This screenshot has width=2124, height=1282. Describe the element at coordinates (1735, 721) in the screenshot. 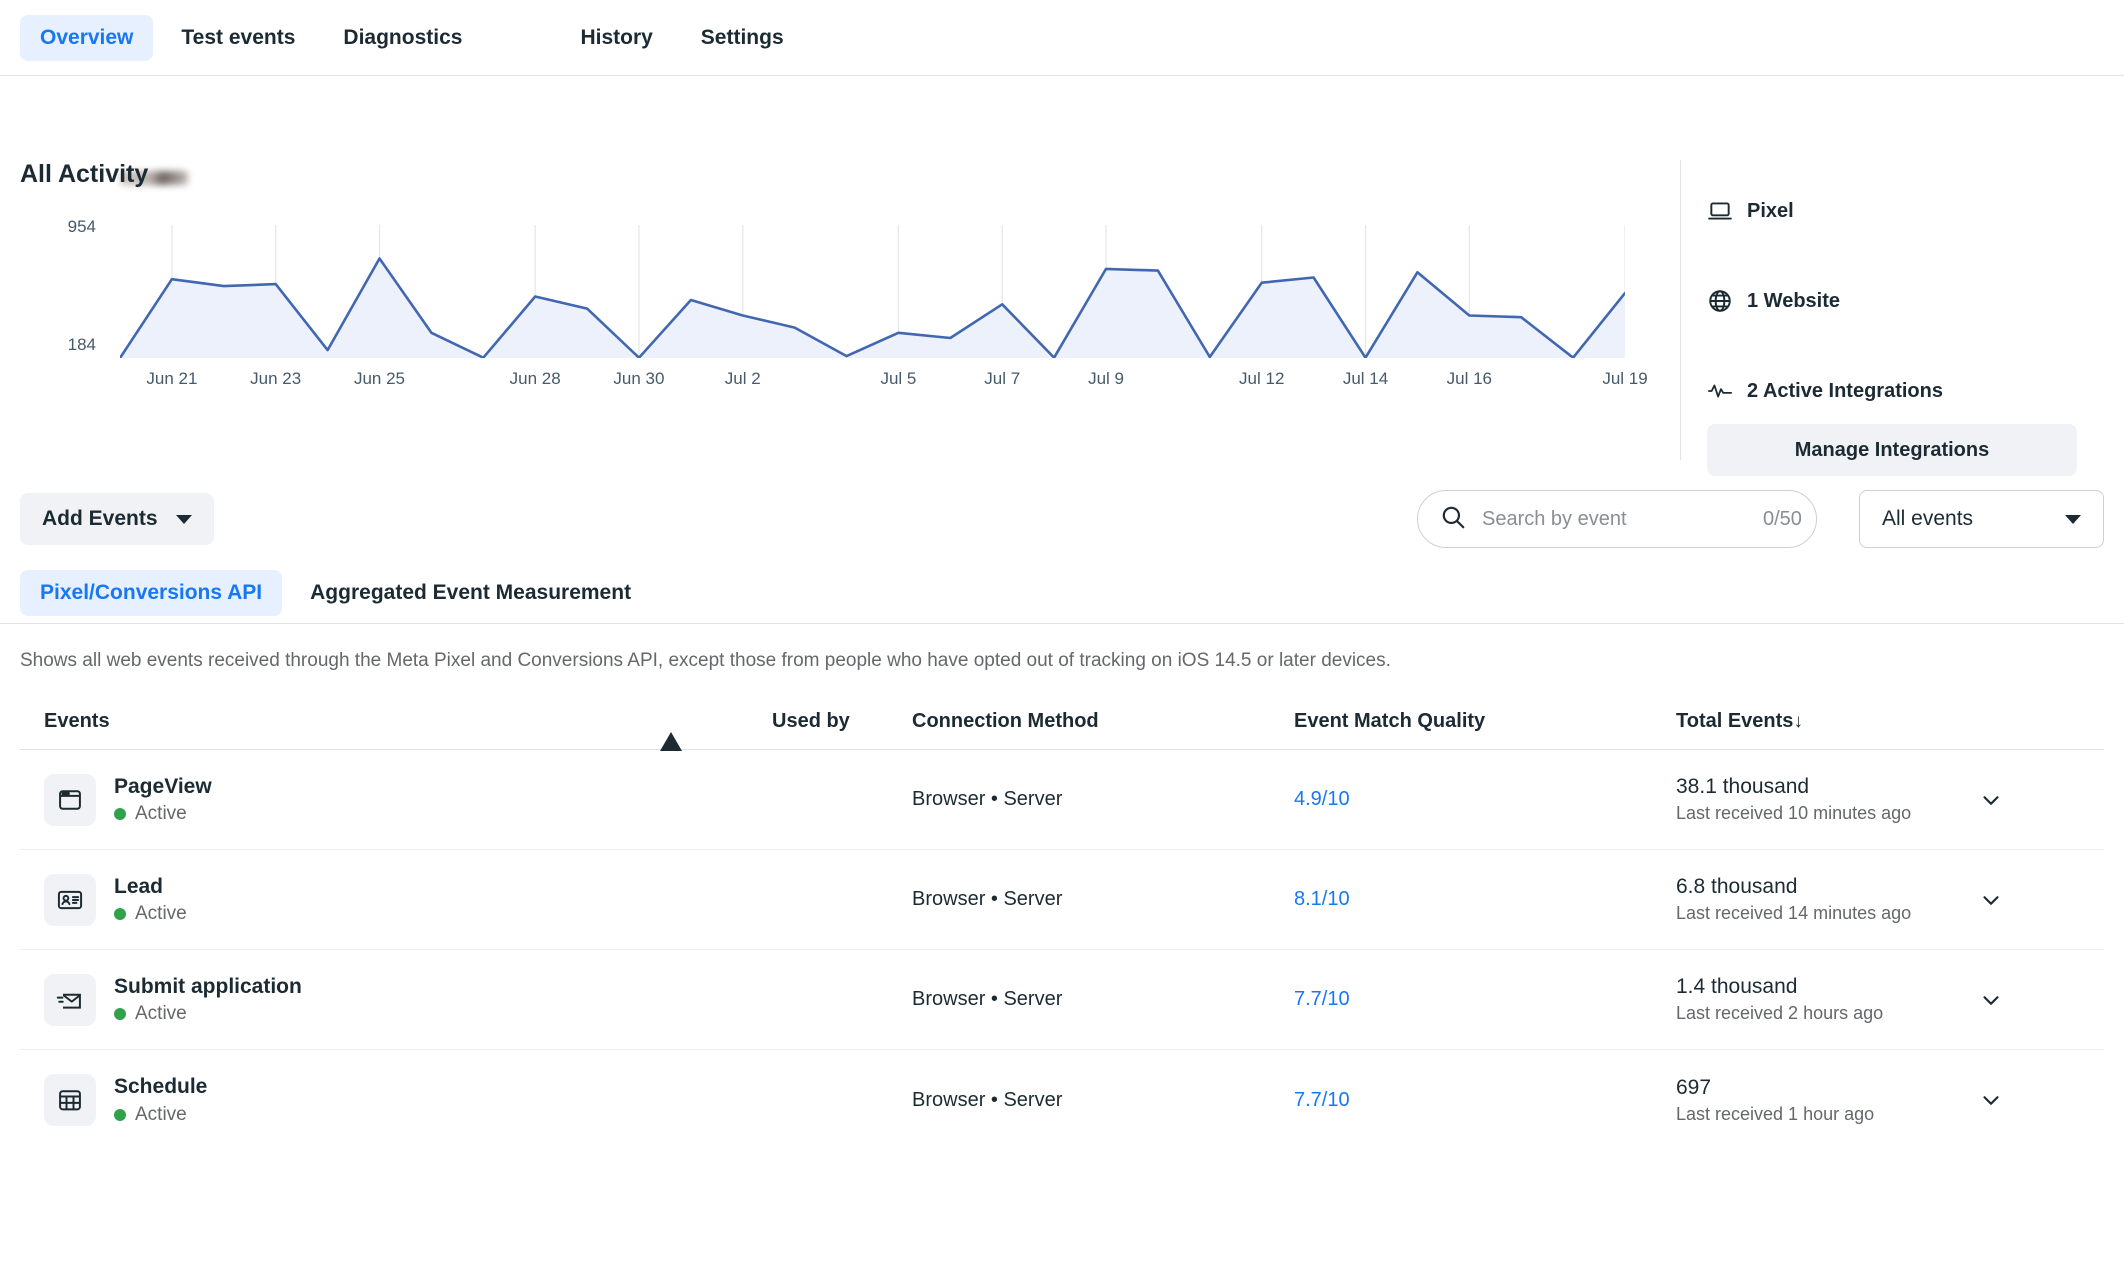

I see `column-header-total-events-label: Total Events` at that location.